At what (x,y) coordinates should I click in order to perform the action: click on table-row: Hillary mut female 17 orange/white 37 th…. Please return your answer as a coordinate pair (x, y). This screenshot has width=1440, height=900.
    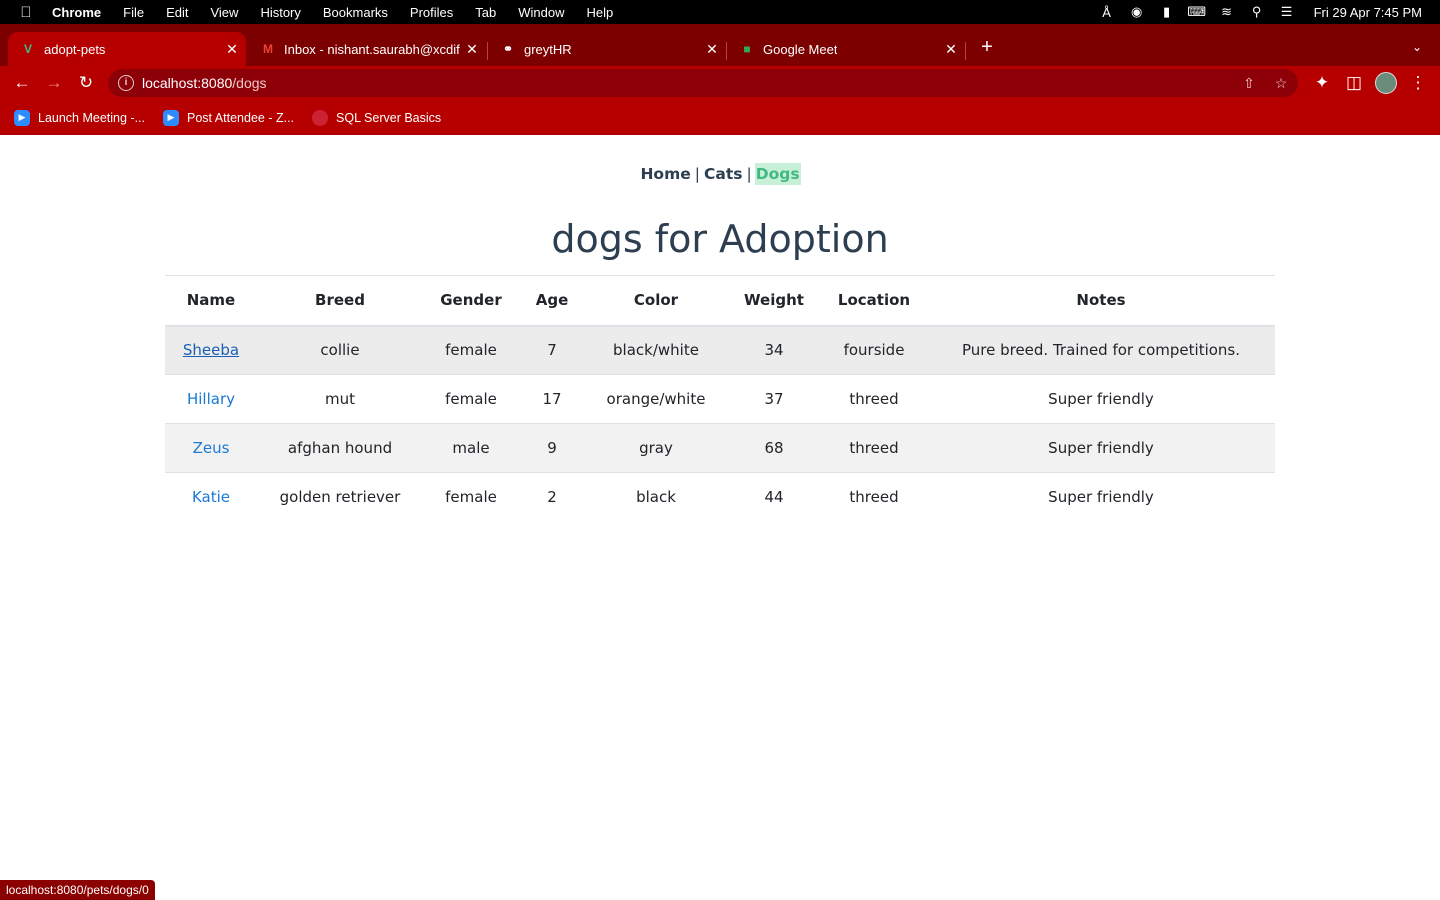
    Looking at the image, I should click on (720, 399).